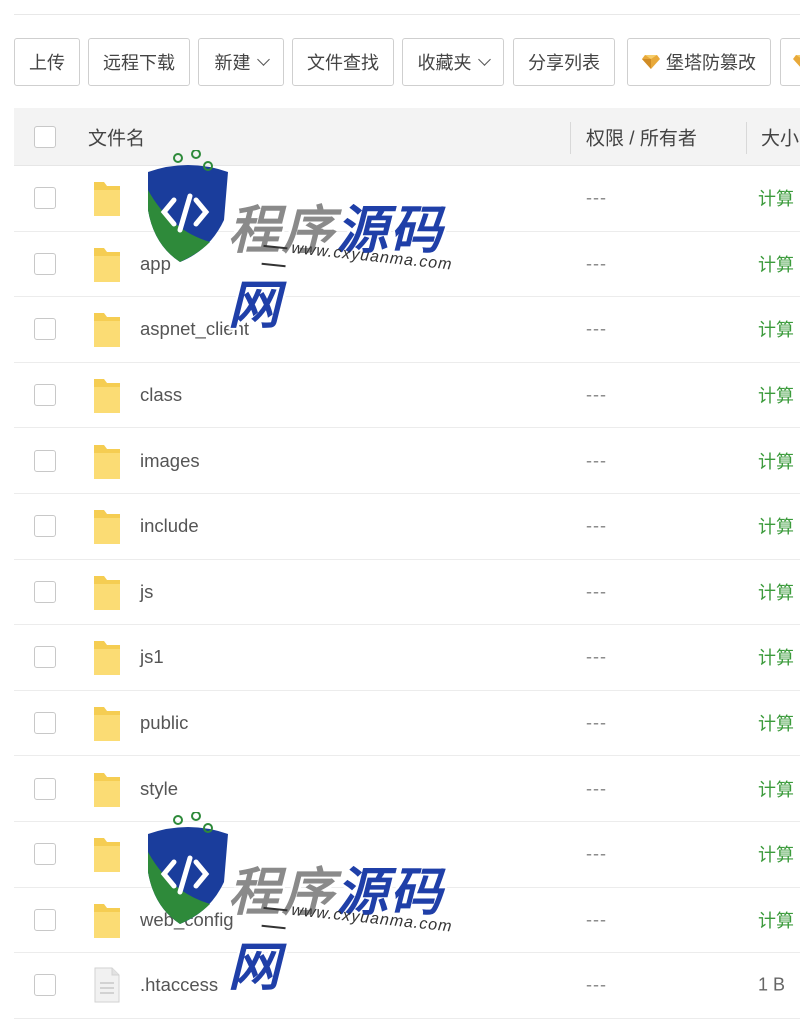  I want to click on file-name: images, so click(170, 461).